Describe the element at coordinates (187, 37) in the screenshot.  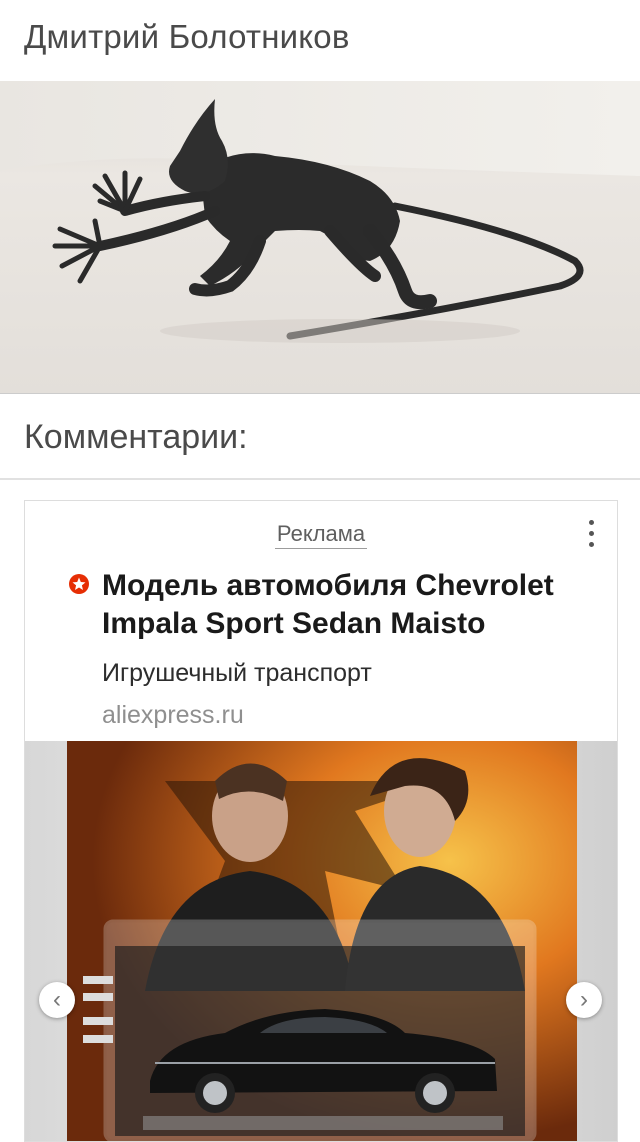
I see `author-name: Дмитрий Болотников` at that location.